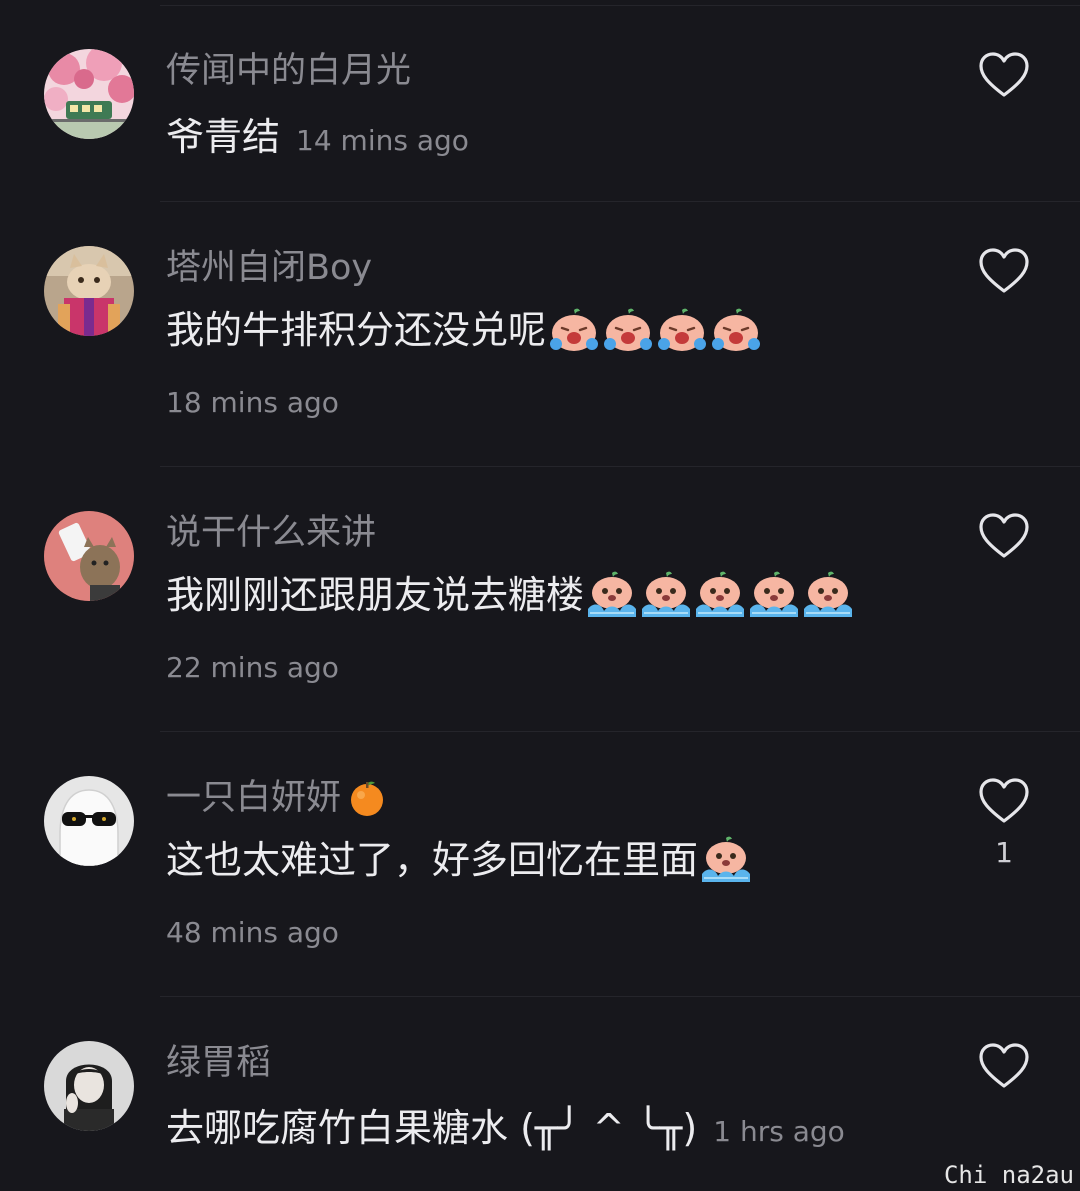 This screenshot has width=1080, height=1191. I want to click on timestamp: 22 mins ago, so click(252, 667).